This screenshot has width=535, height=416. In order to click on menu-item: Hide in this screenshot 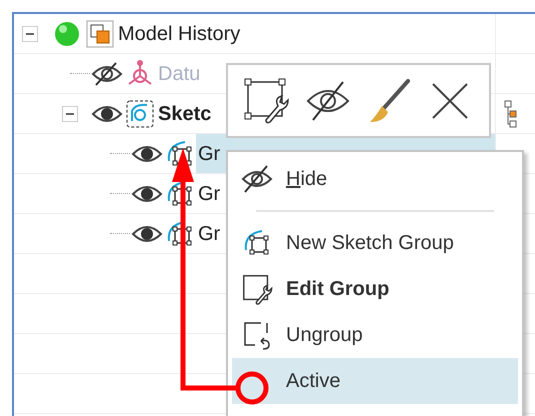, I will do `click(375, 179)`.